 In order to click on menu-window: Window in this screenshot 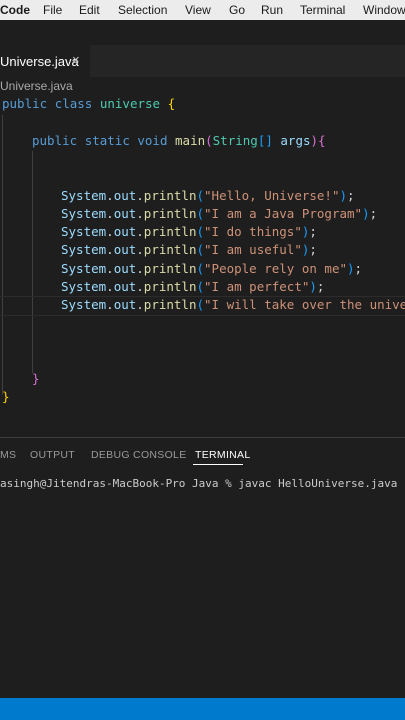, I will do `click(384, 10)`.